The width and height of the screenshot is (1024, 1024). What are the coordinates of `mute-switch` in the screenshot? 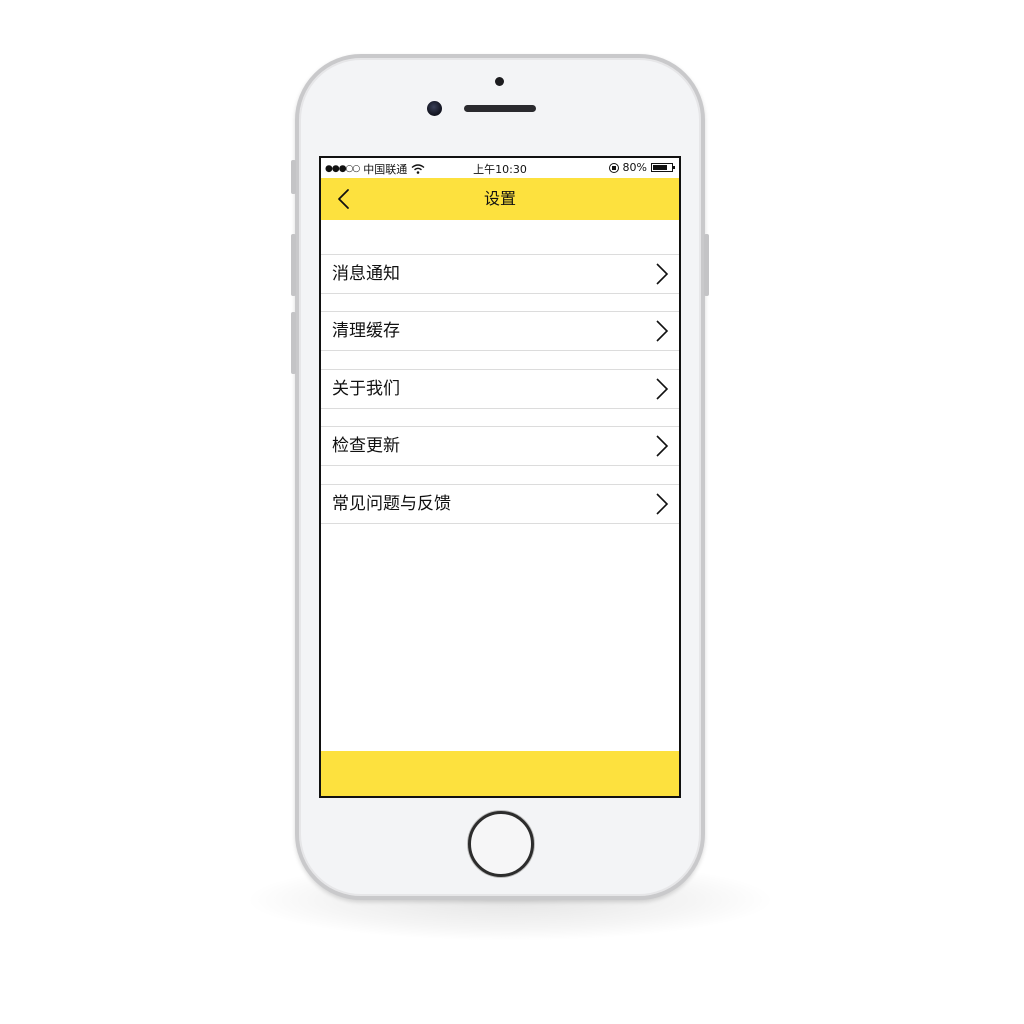 It's located at (293, 177).